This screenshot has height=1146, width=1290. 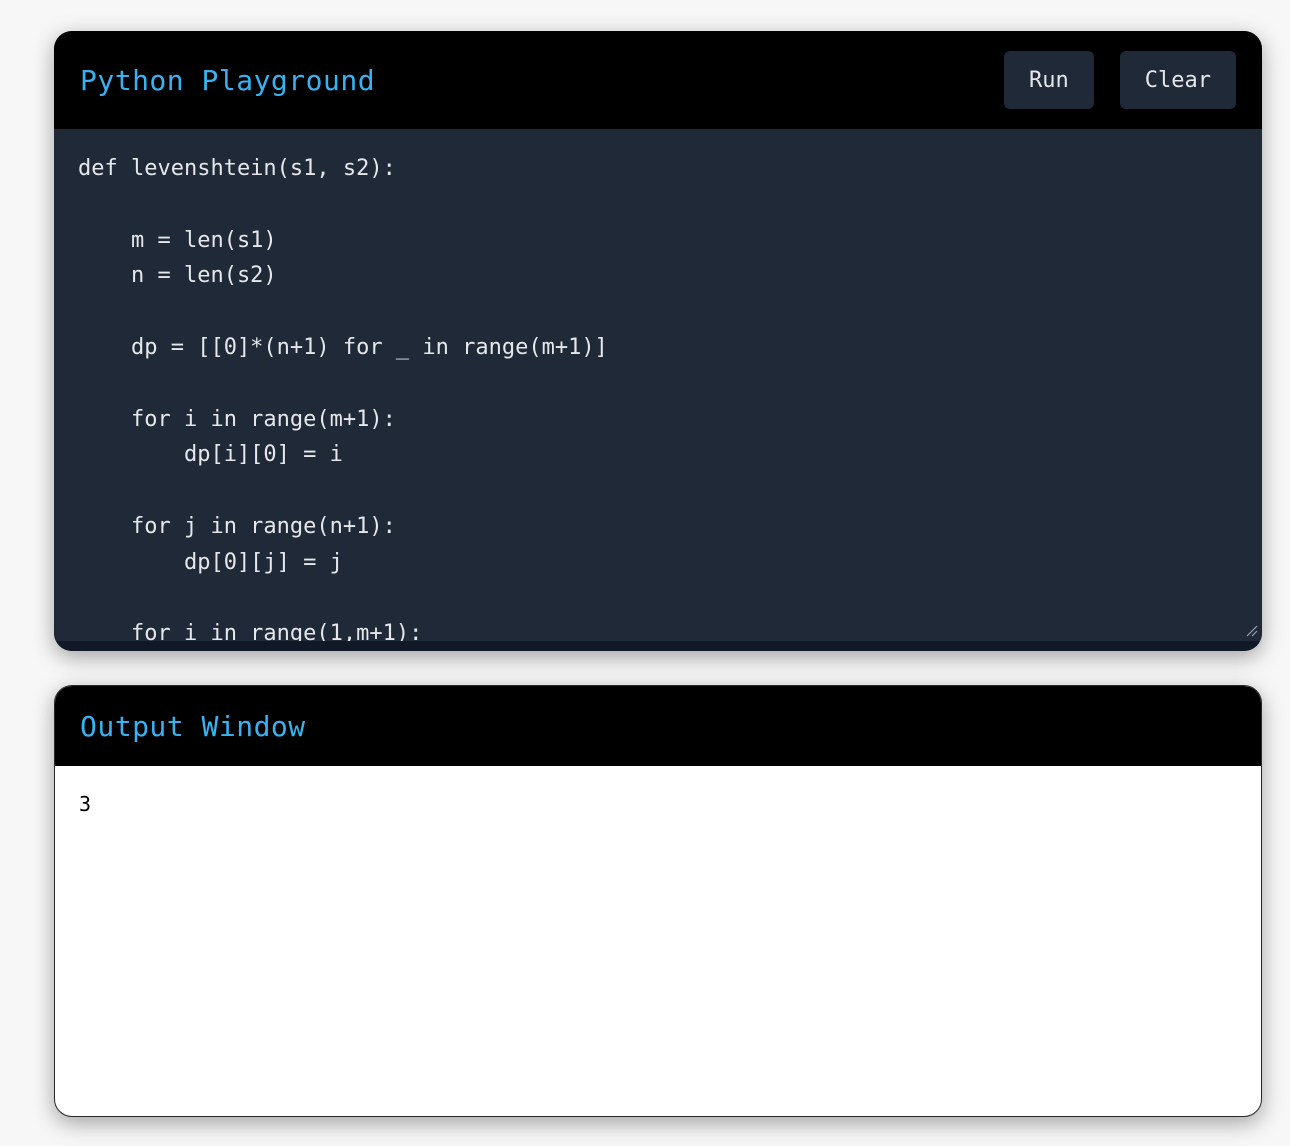 What do you see at coordinates (85, 804) in the screenshot?
I see `output-text: 3` at bounding box center [85, 804].